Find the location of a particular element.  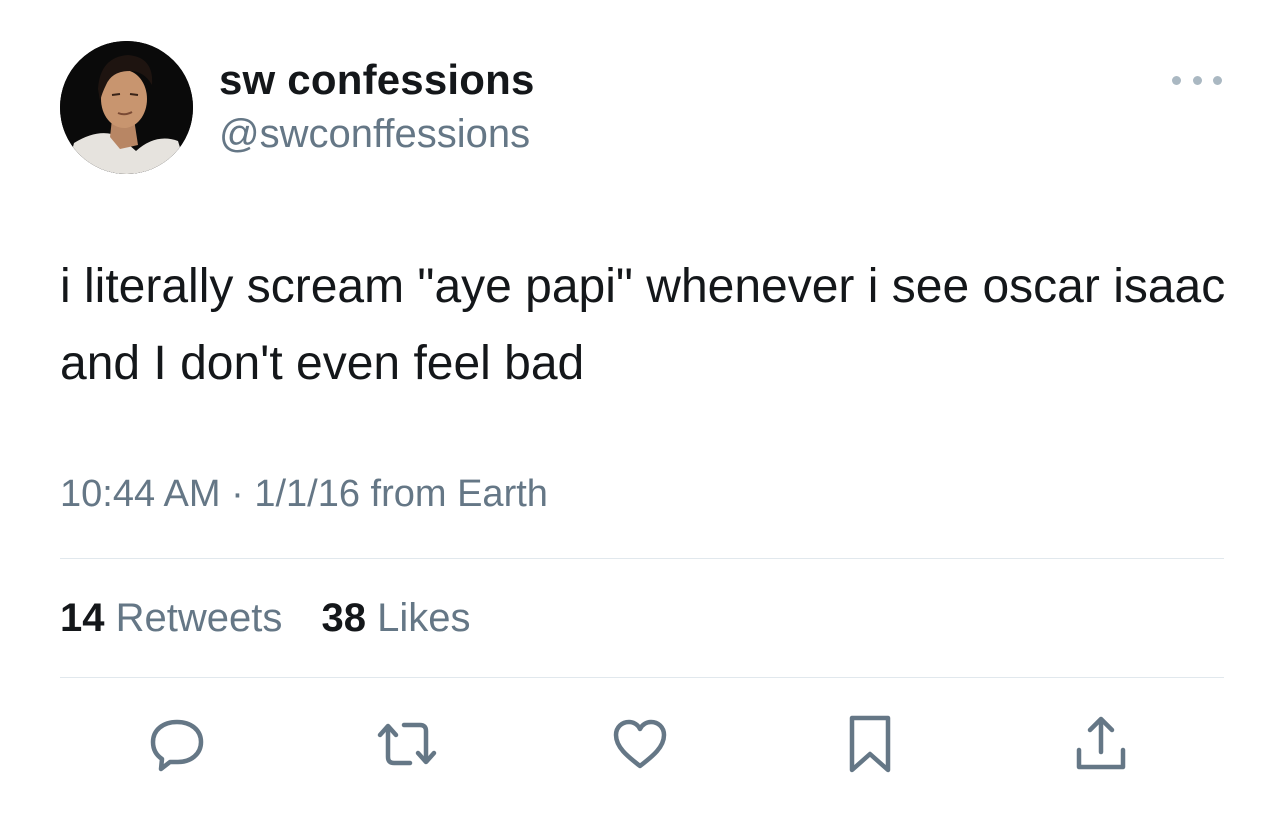

tweet-stats: 14 Retweets 38 Likes is located at coordinates (279, 618).